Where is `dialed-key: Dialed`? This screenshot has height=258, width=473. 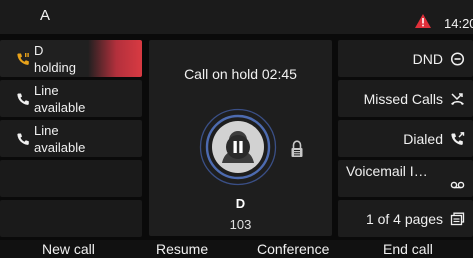
dialed-key: Dialed is located at coordinates (405, 138).